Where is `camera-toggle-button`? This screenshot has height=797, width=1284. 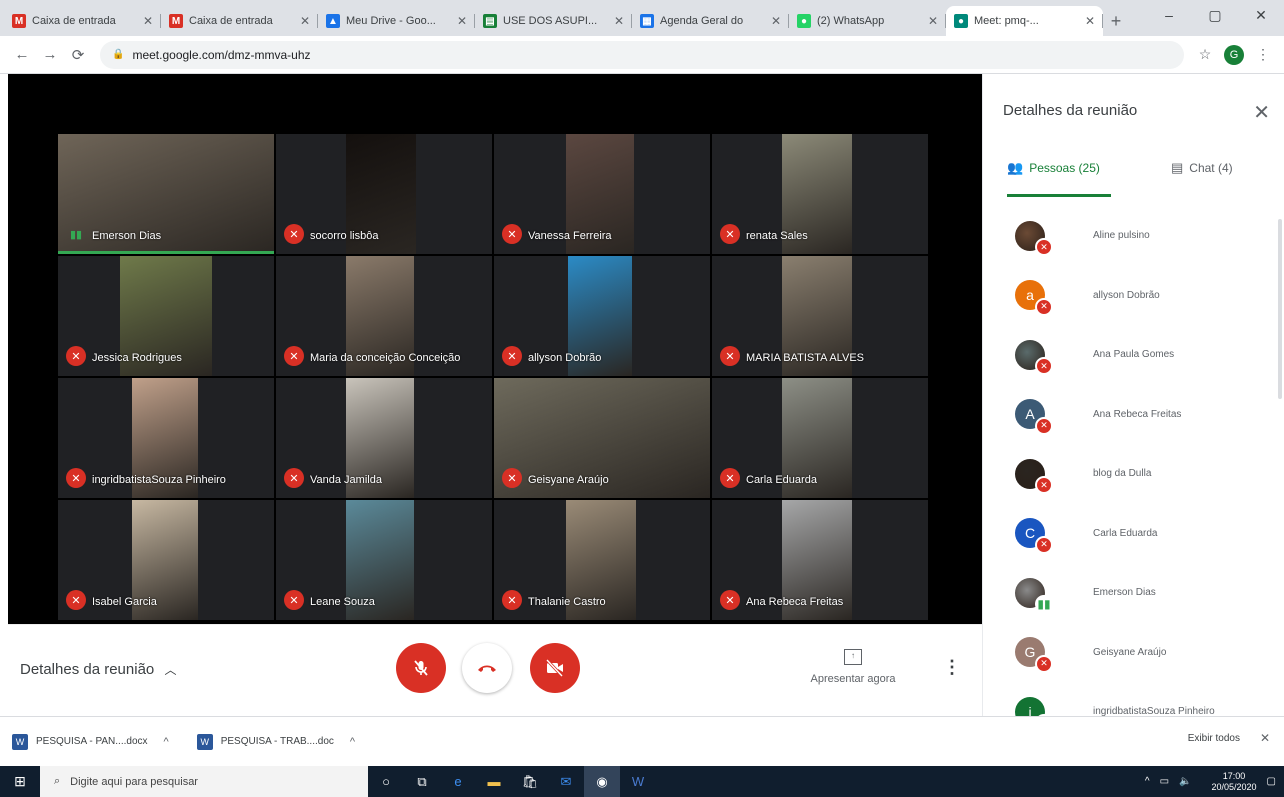
camera-toggle-button is located at coordinates (555, 668).